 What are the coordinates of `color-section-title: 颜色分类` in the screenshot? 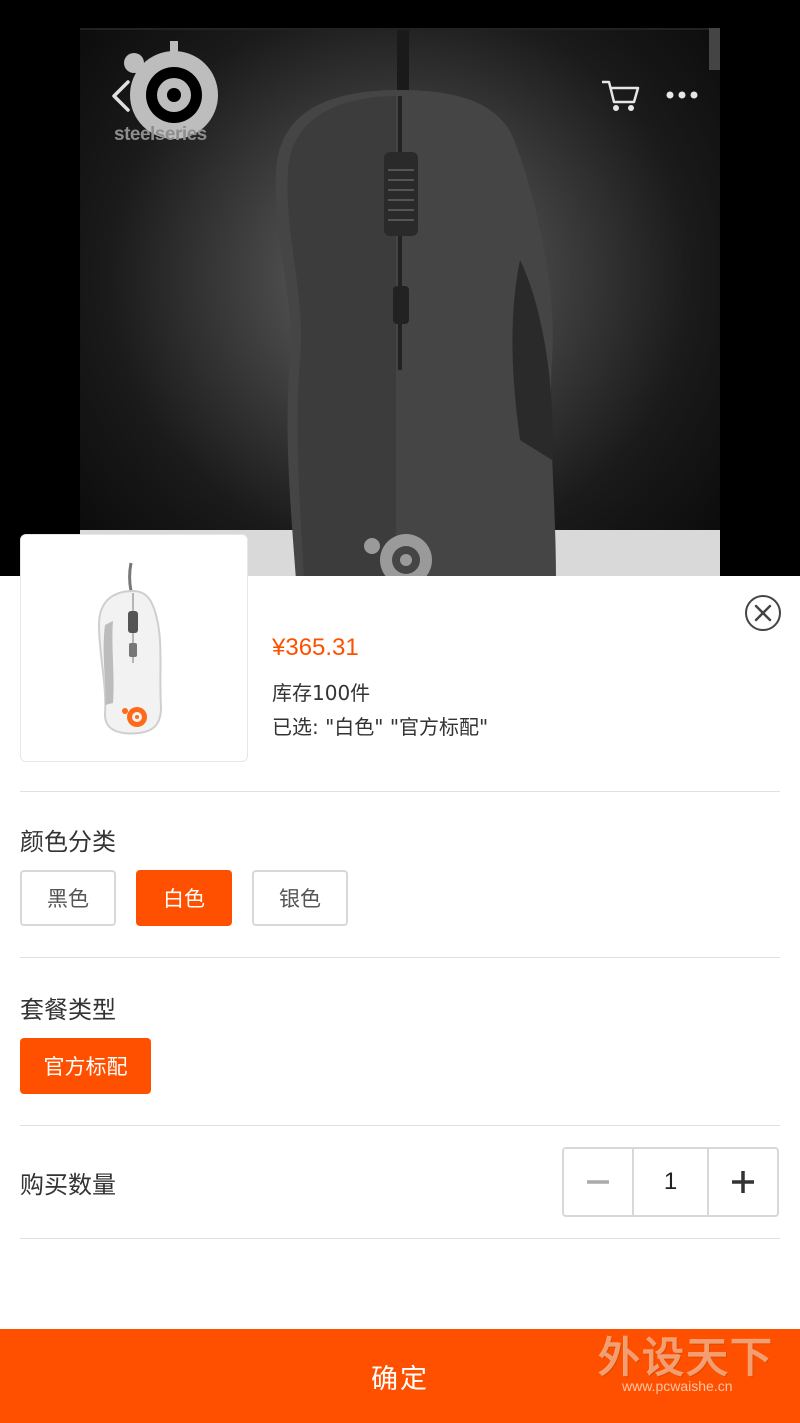 It's located at (68, 842).